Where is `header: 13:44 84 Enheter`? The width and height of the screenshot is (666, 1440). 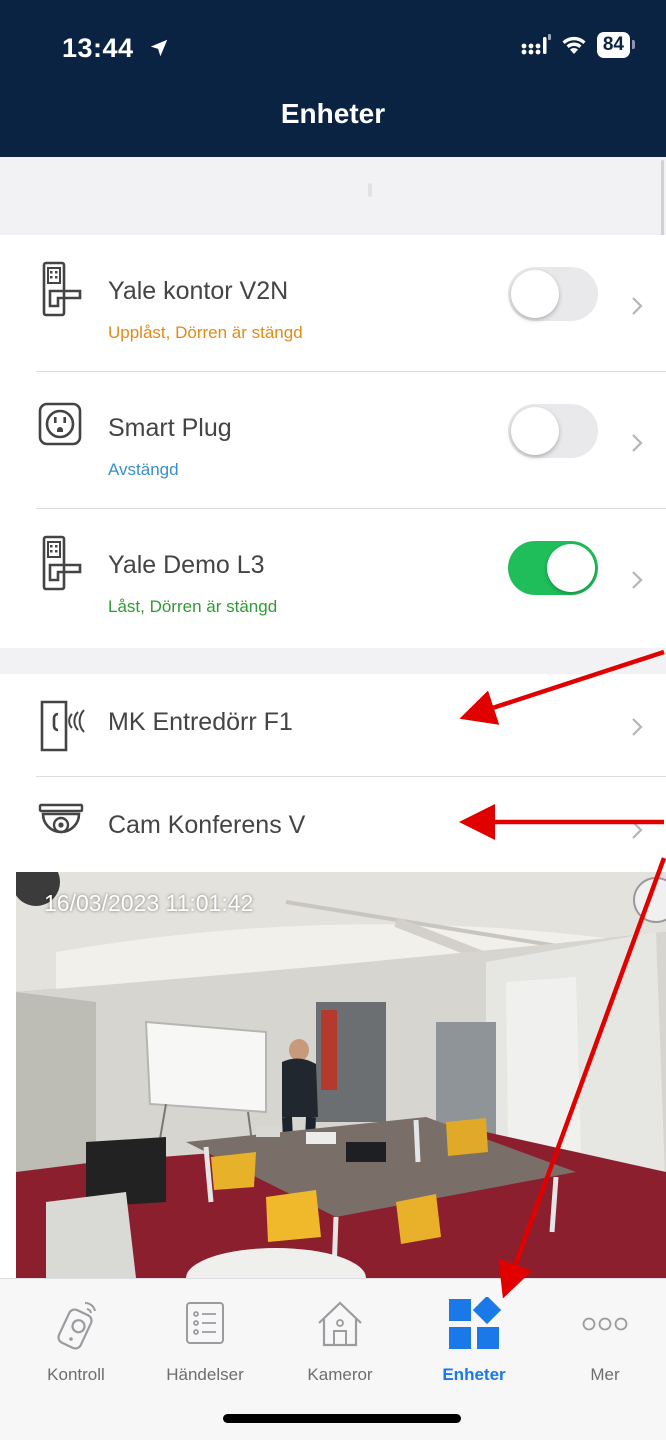
header: 13:44 84 Enheter is located at coordinates (333, 78).